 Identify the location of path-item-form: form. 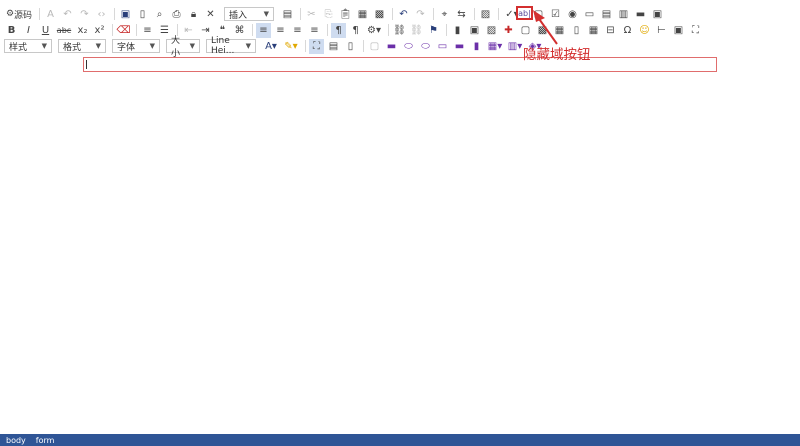
(45, 440).